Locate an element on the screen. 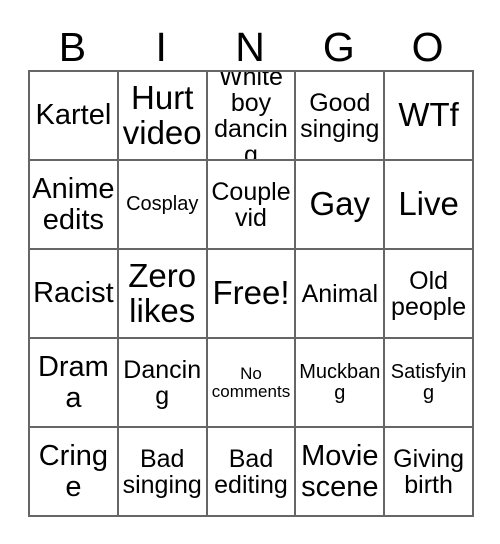 Image resolution: width=500 pixels, height=544 pixels. bingo-cell: Animal is located at coordinates (341, 294).